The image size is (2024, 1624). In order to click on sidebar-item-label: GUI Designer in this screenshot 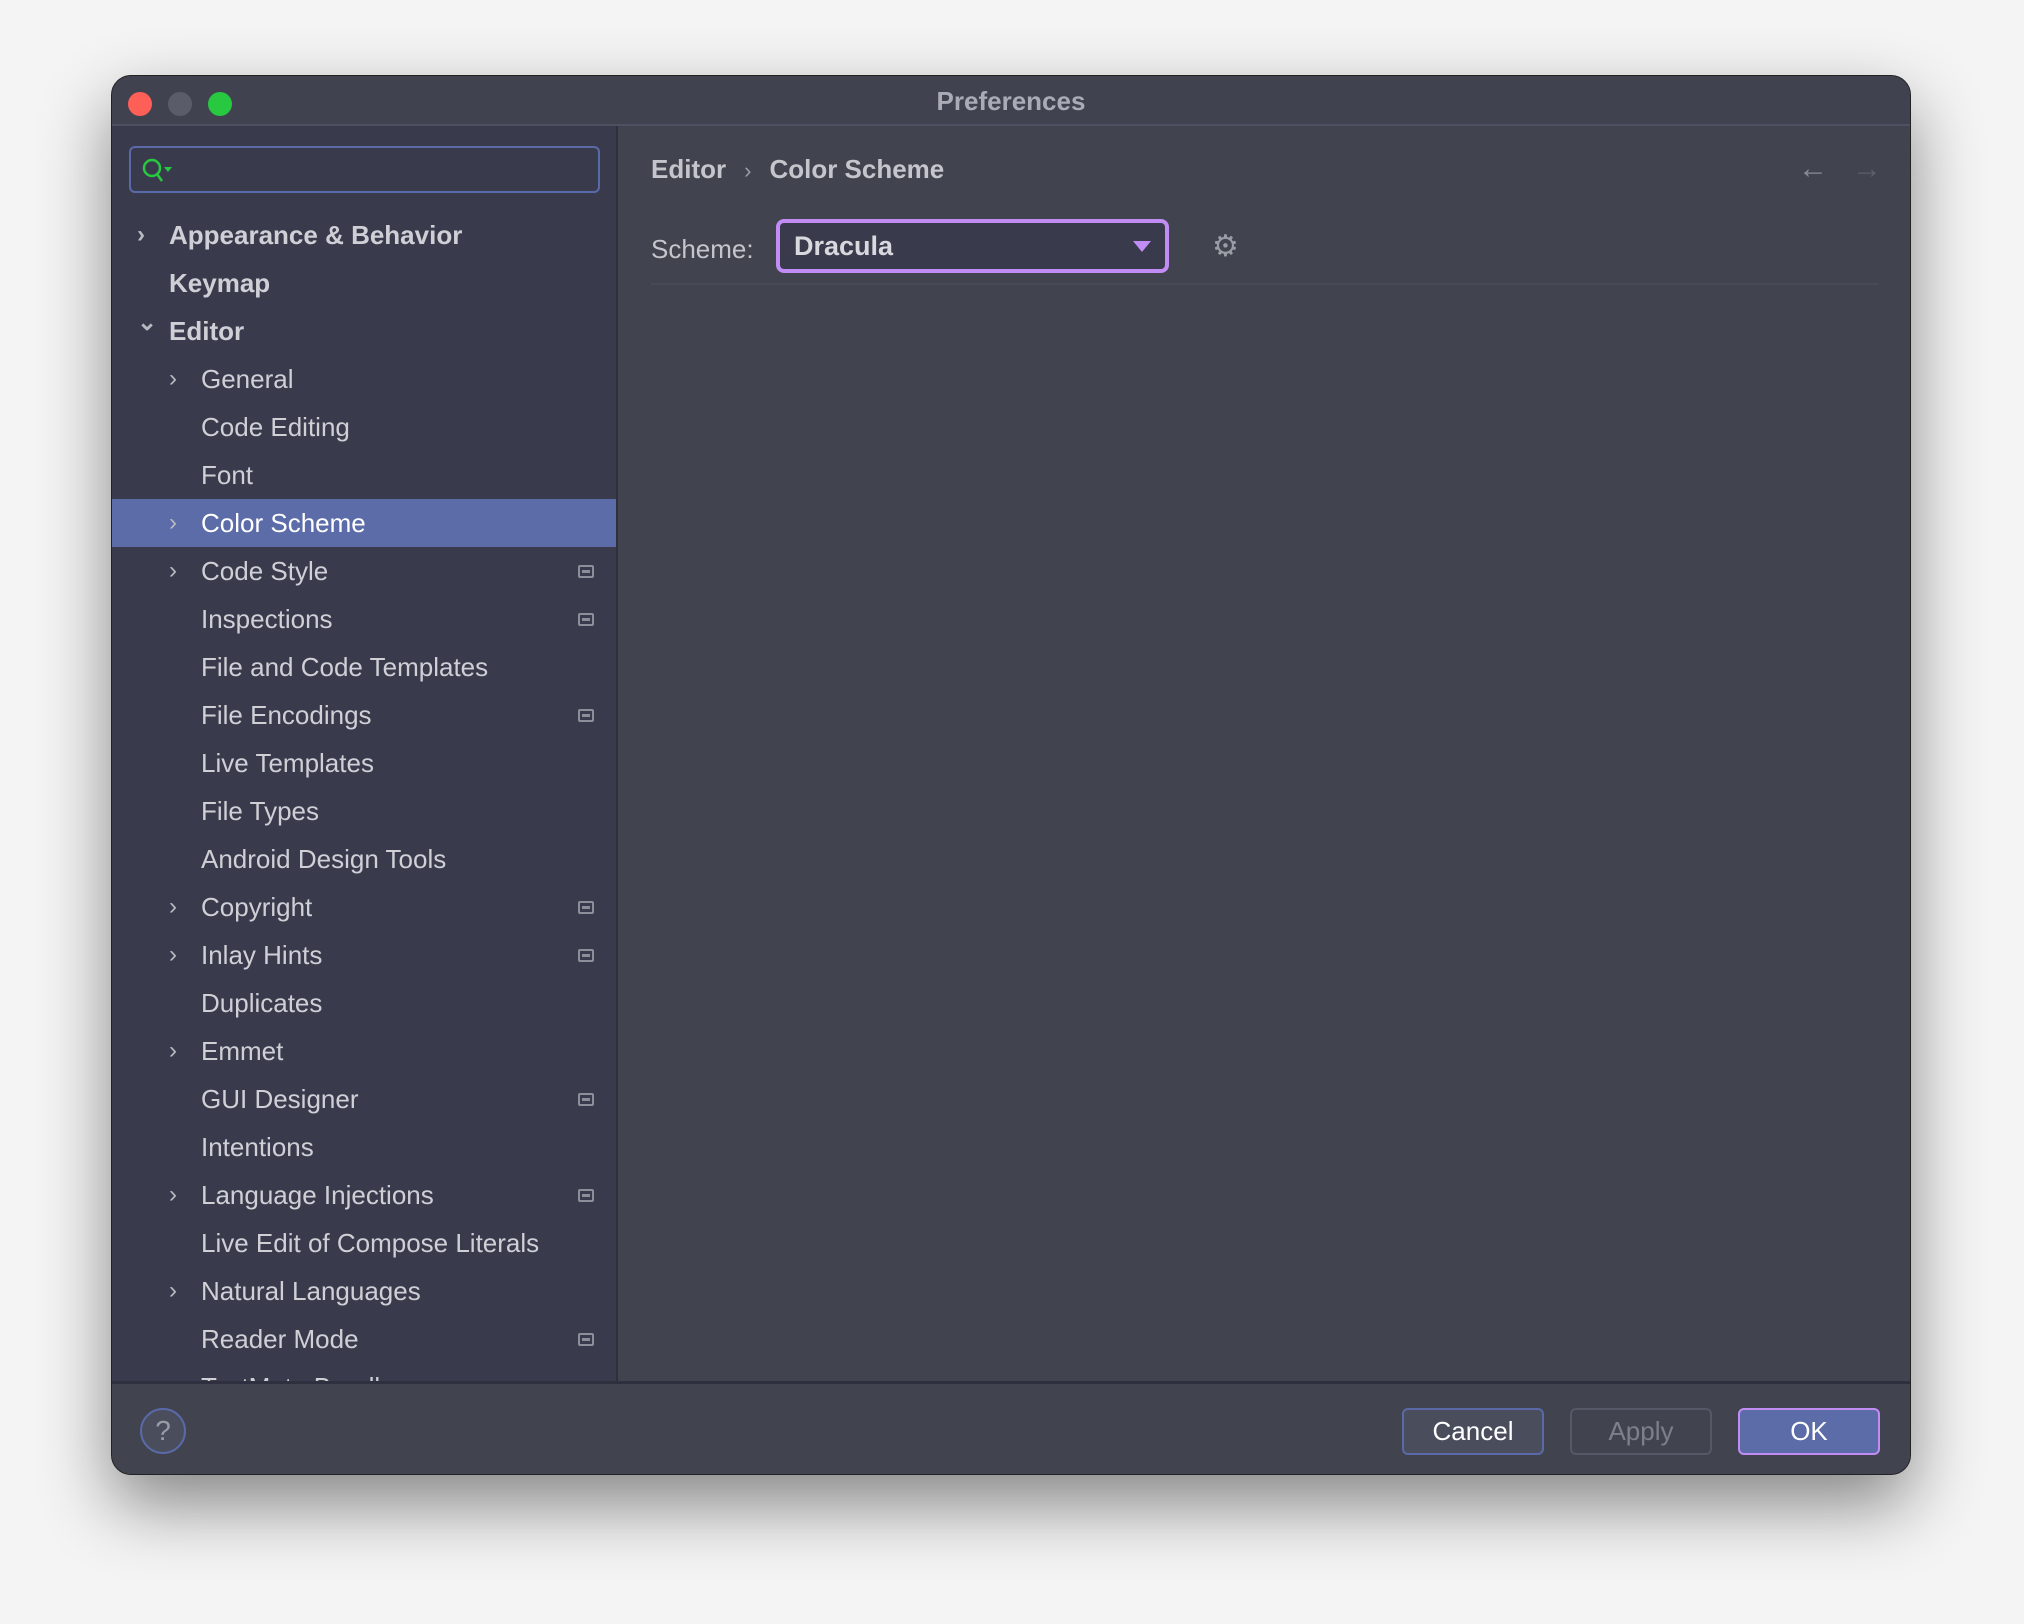, I will do `click(280, 1099)`.